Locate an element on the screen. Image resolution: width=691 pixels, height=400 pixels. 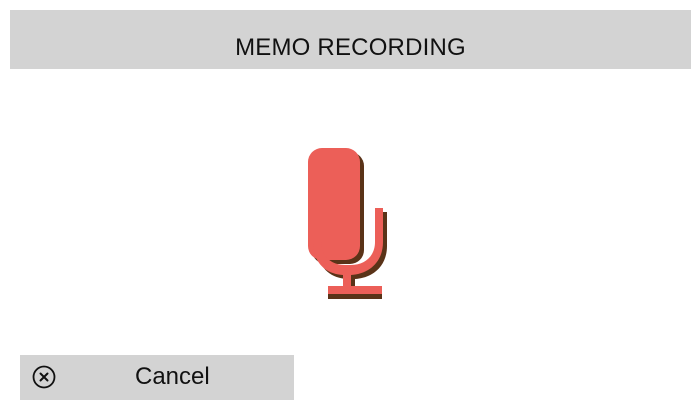
title-bar: MEMO RECORDING is located at coordinates (350, 39).